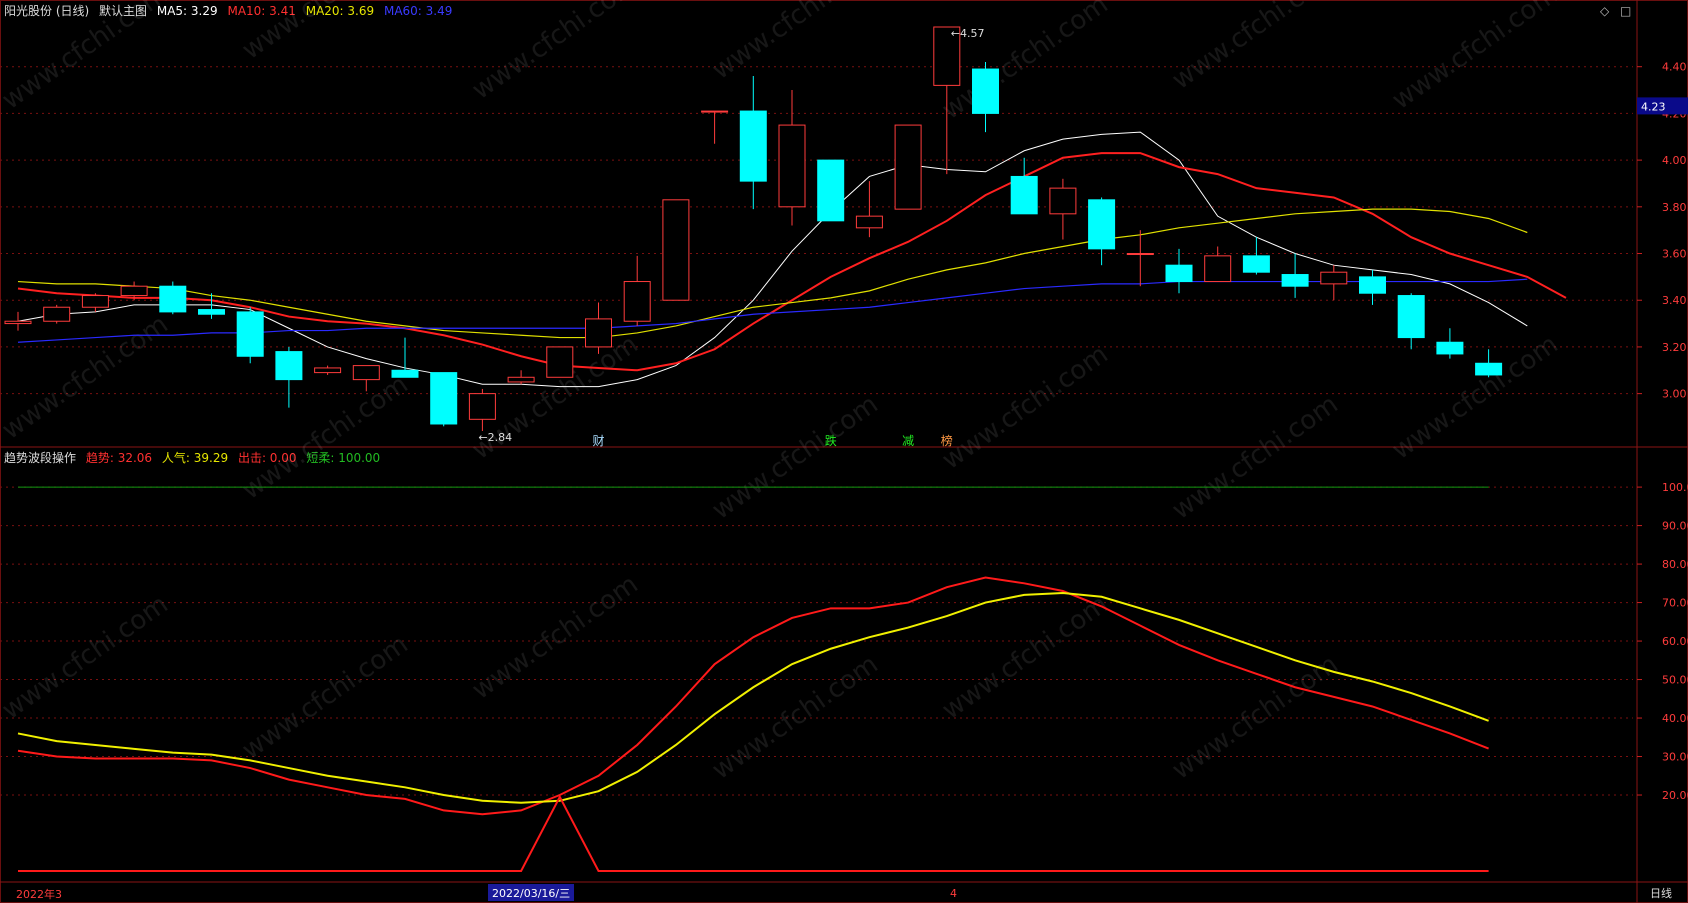  I want to click on event-marker: 跌, so click(831, 440).